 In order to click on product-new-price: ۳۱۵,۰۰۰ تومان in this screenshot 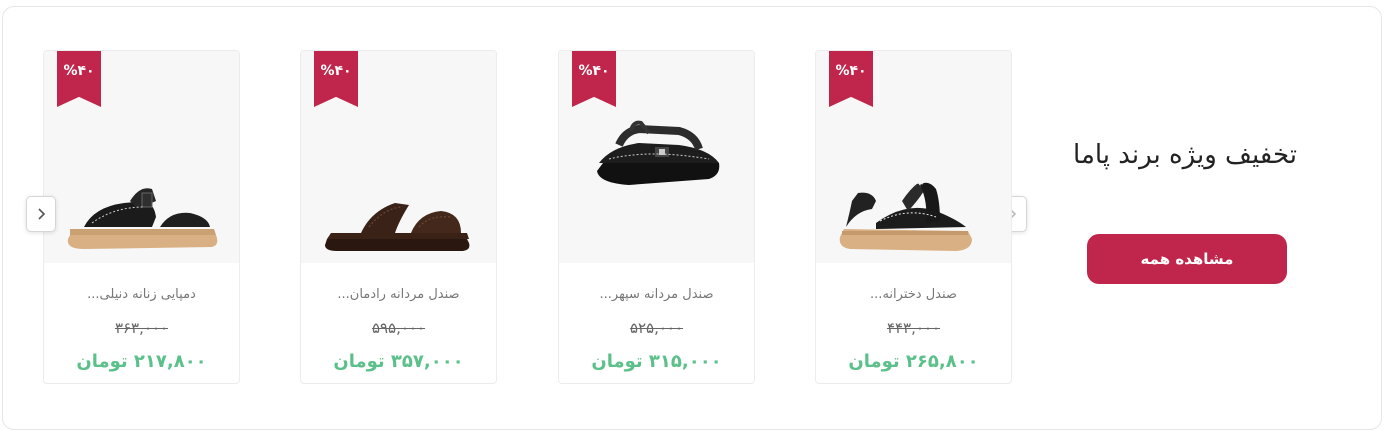, I will do `click(656, 361)`.